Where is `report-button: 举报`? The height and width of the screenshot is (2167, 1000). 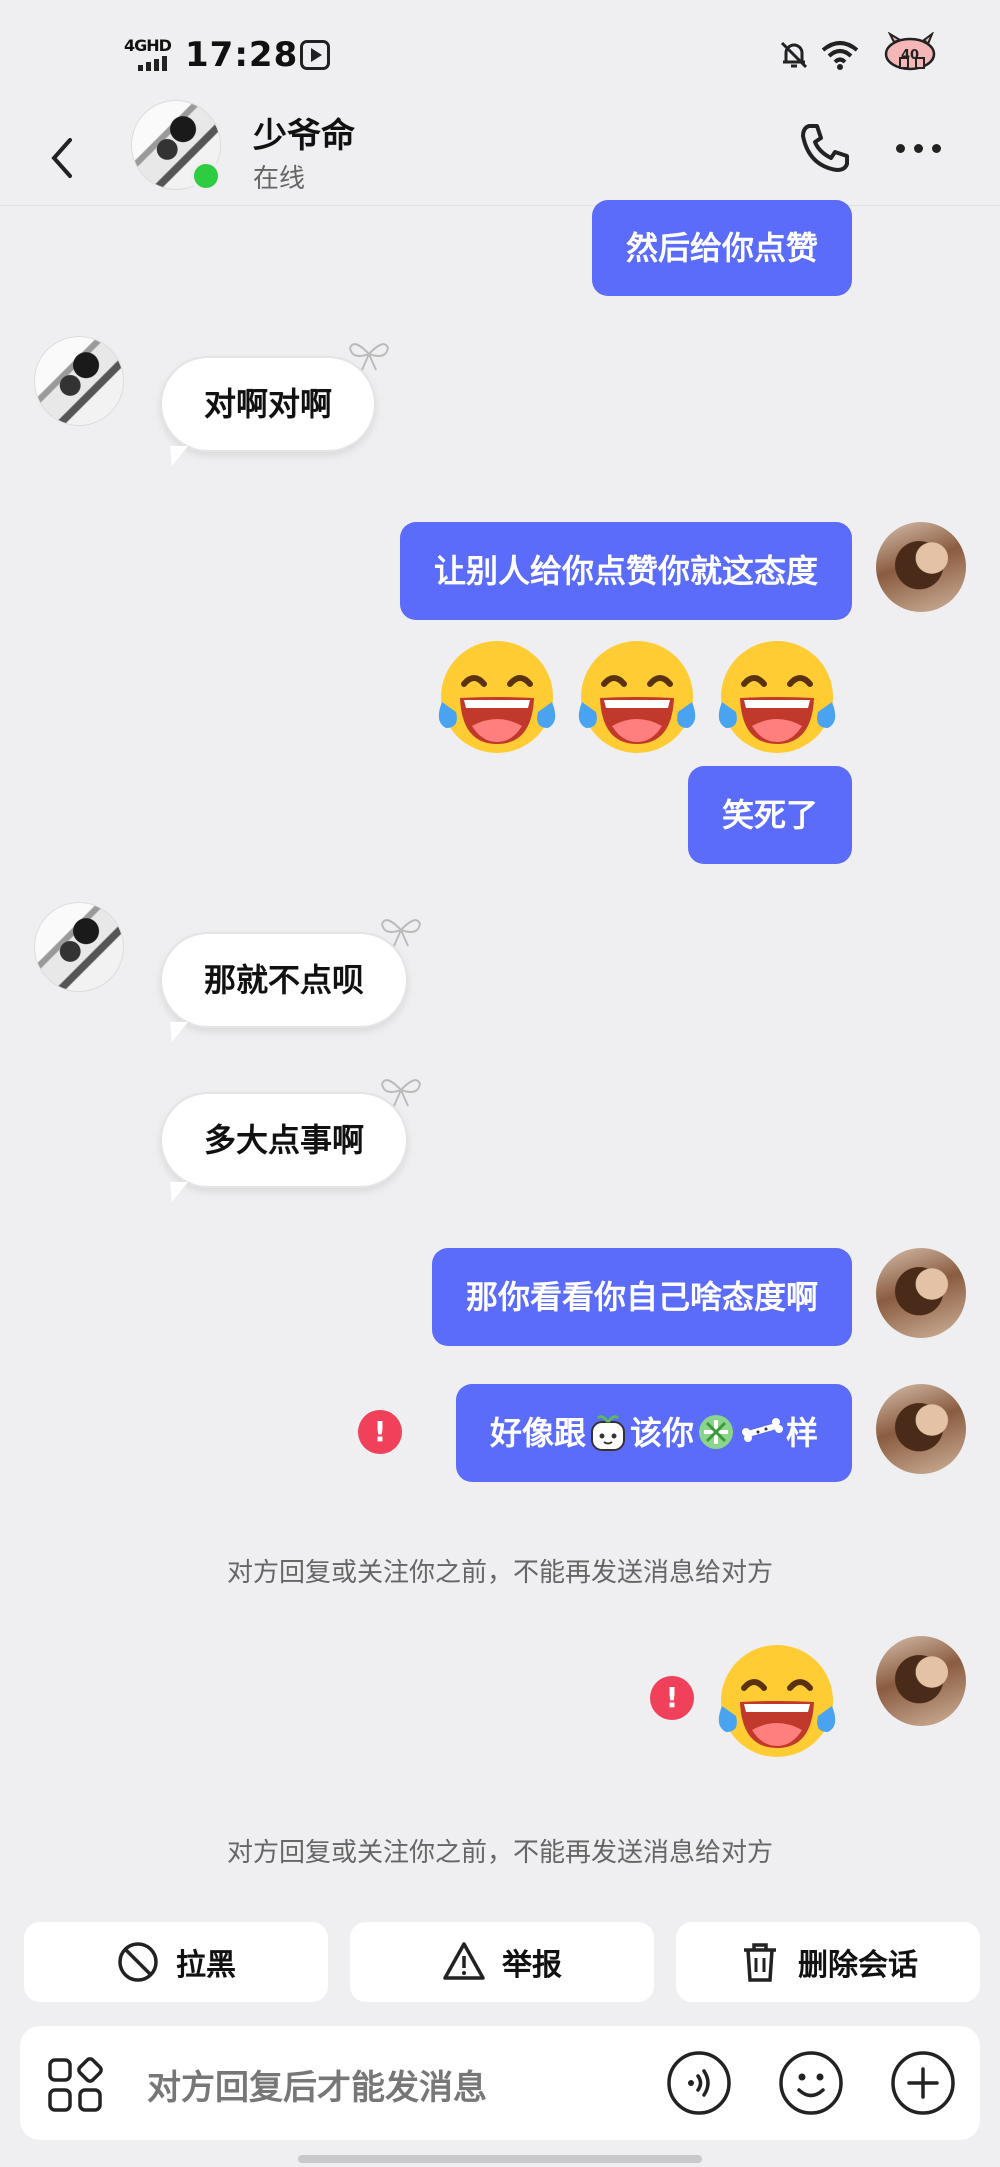 report-button: 举报 is located at coordinates (502, 1962).